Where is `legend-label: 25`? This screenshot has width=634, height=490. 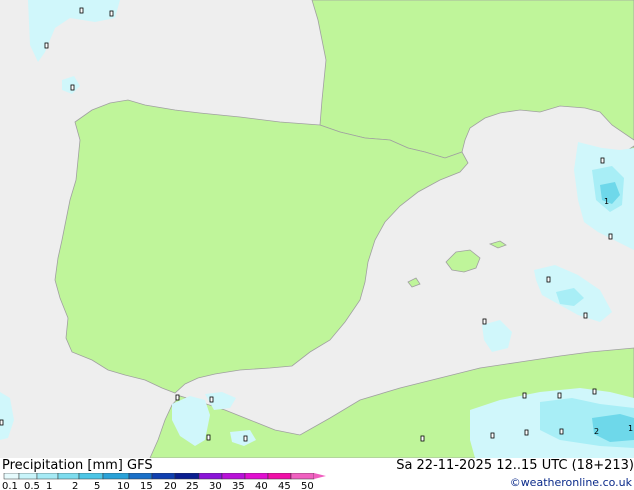
legend-label: 25 is located at coordinates (192, 485).